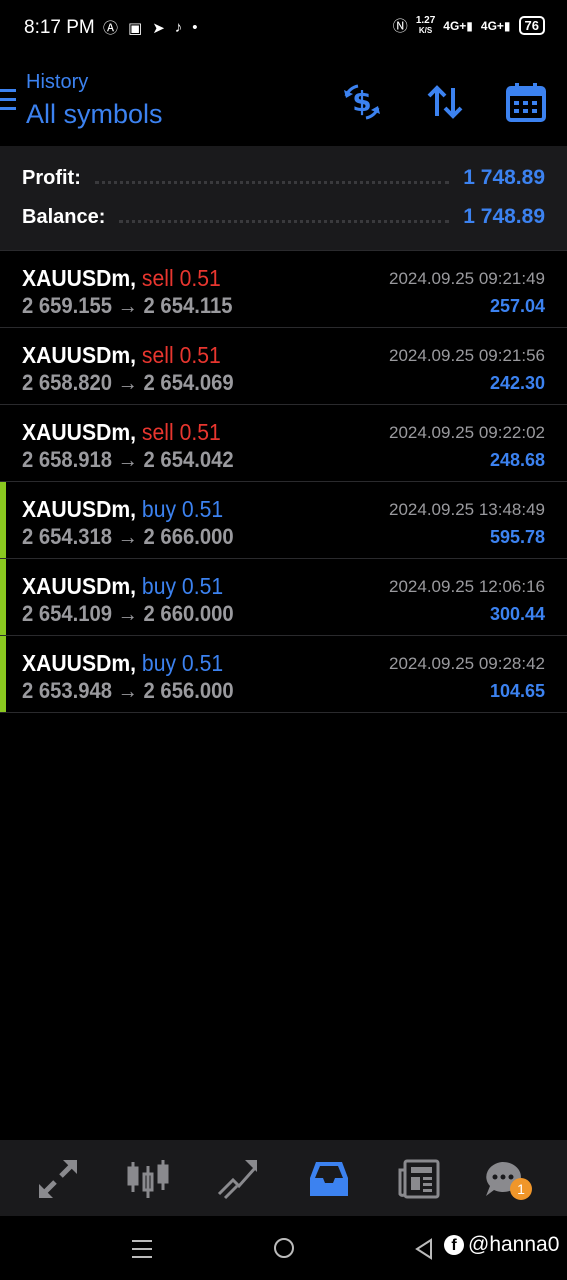 The height and width of the screenshot is (1280, 567). What do you see at coordinates (507, 1179) in the screenshot?
I see `messages-icon: 1` at bounding box center [507, 1179].